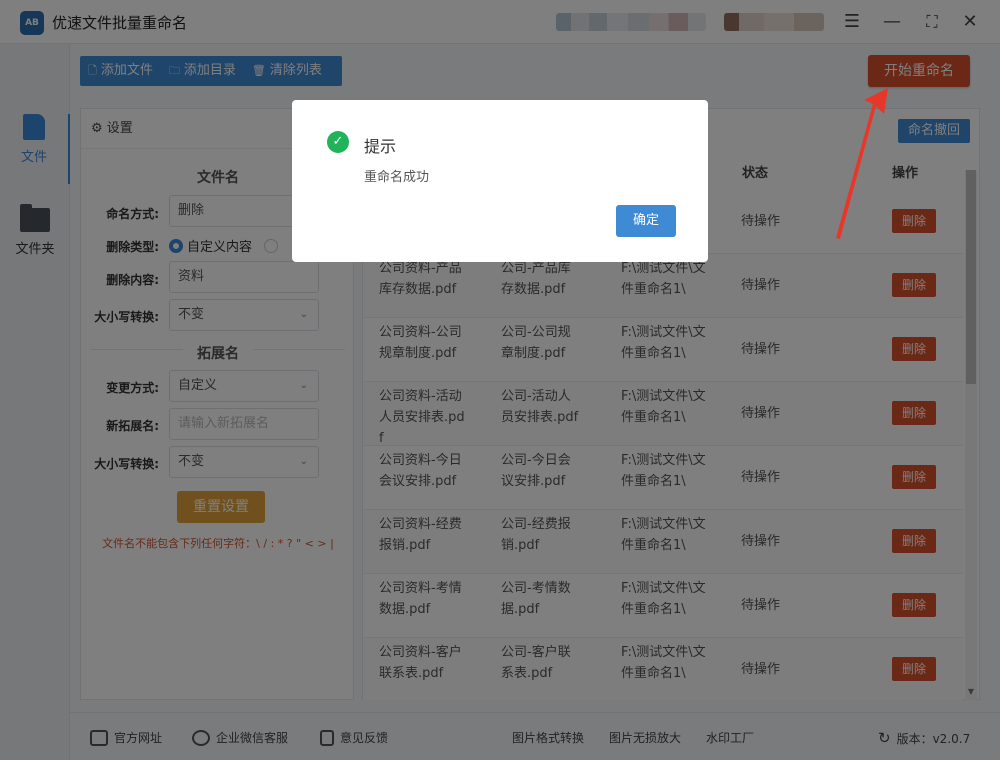 The height and width of the screenshot is (760, 1000). I want to click on dialog-ok-button: 确定, so click(646, 221).